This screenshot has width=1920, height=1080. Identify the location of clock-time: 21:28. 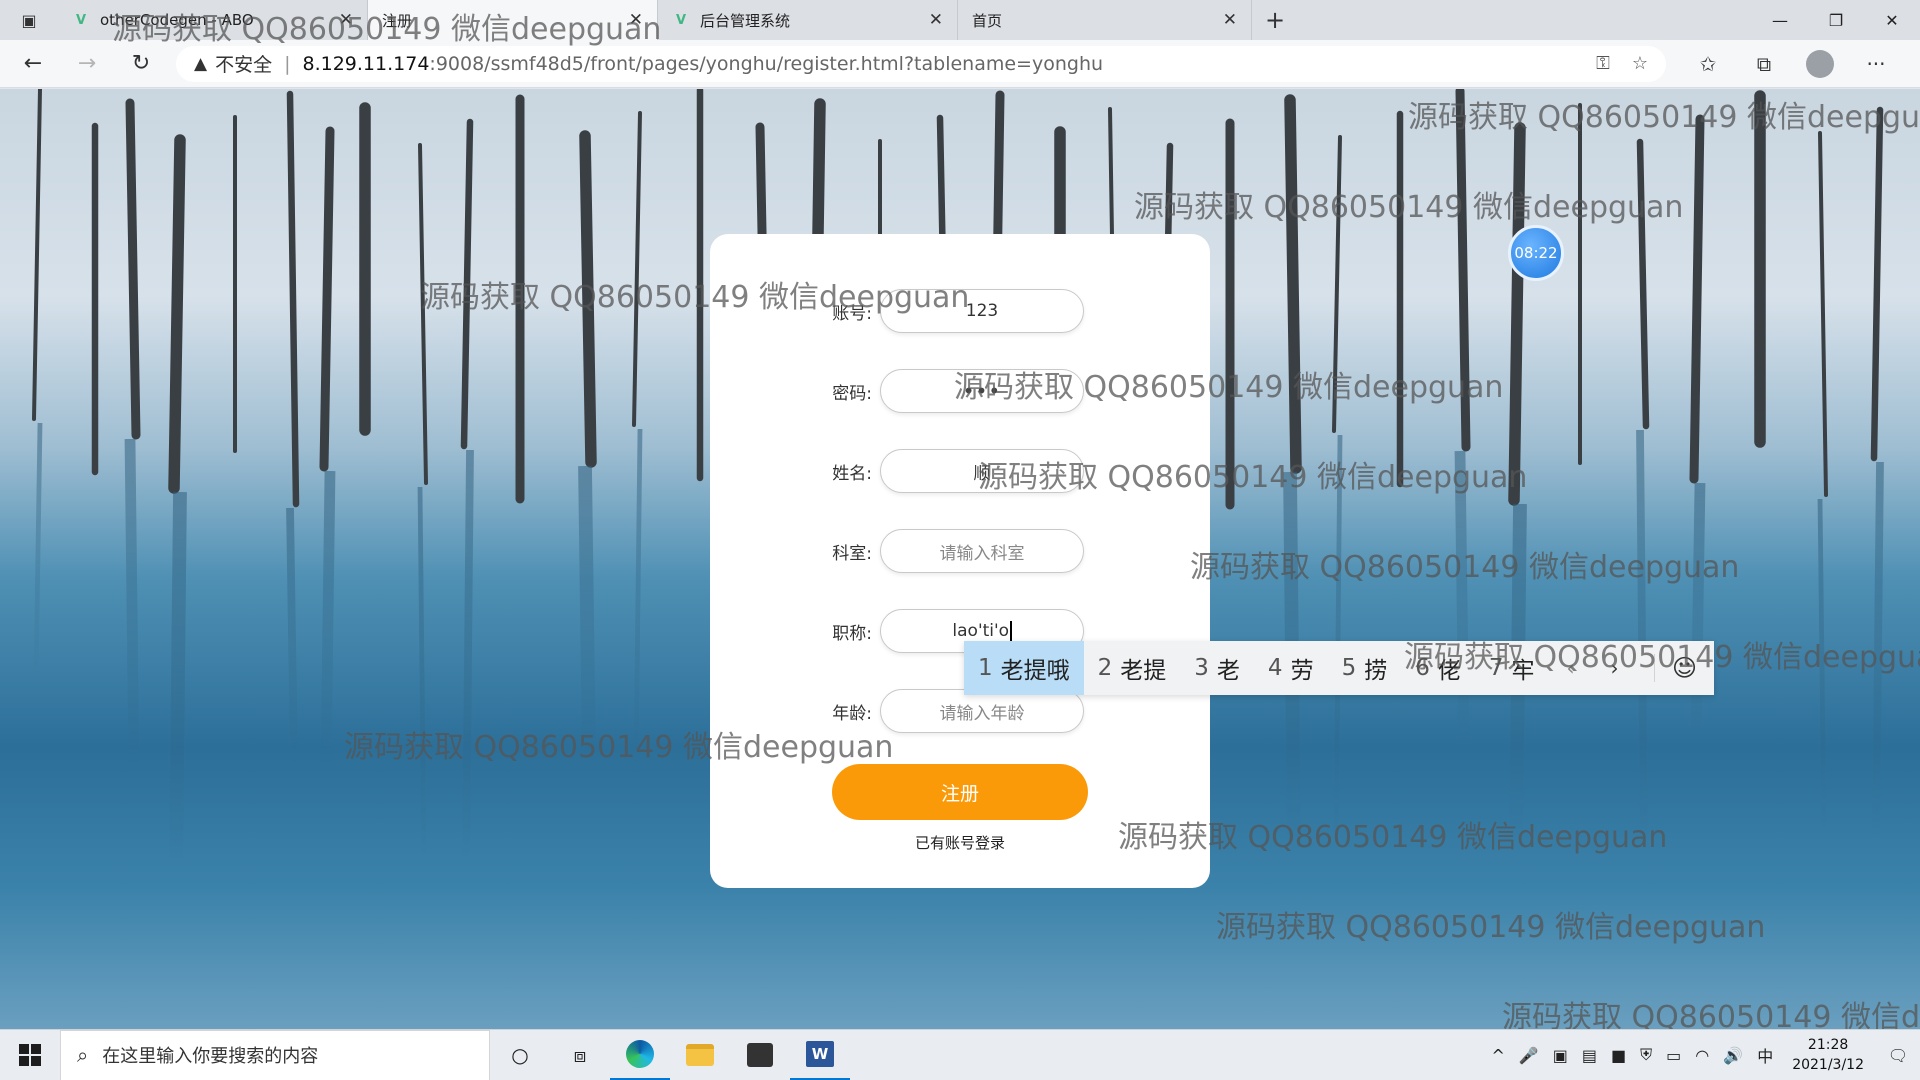
(1828, 1045).